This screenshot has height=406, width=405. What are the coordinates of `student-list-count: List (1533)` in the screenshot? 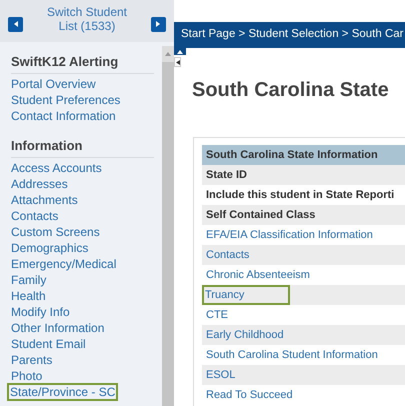 It's located at (87, 26).